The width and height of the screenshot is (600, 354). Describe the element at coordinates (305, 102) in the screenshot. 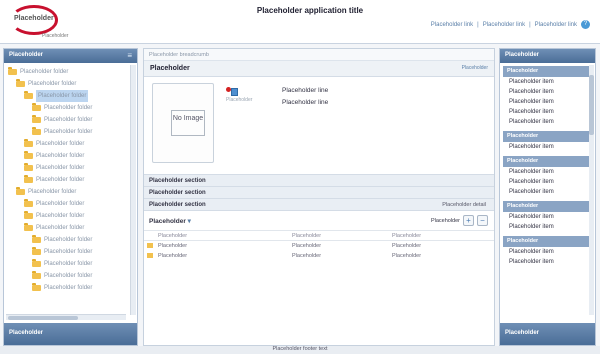

I see `document-detail-line-2: Placeholder line` at that location.